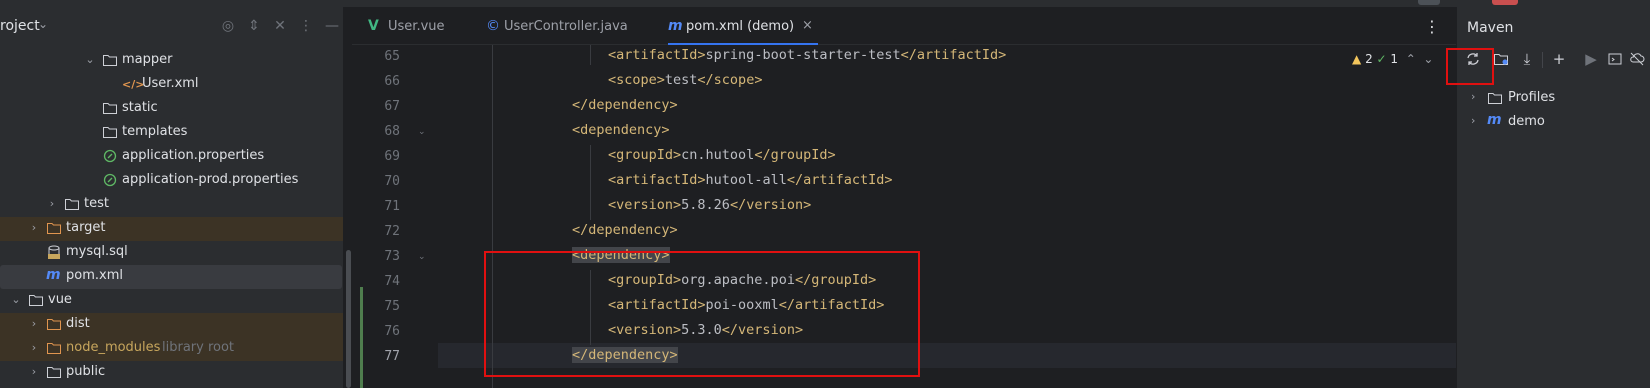 Image resolution: width=1650 pixels, height=388 pixels. I want to click on tree-item-dist: › dist, so click(171, 325).